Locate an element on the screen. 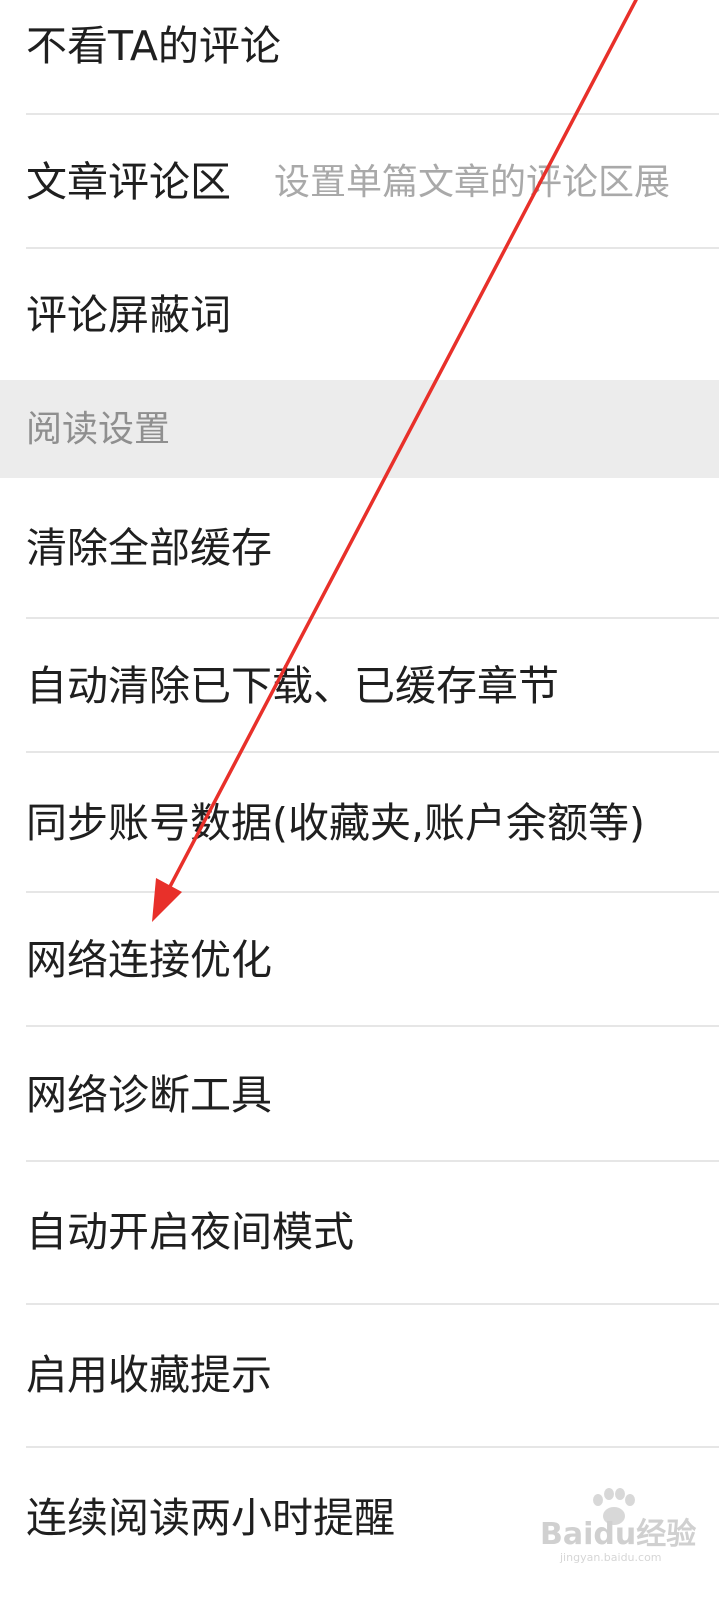  setting-row-comment-block-words: 评论屏蔽词 is located at coordinates (359, 314).